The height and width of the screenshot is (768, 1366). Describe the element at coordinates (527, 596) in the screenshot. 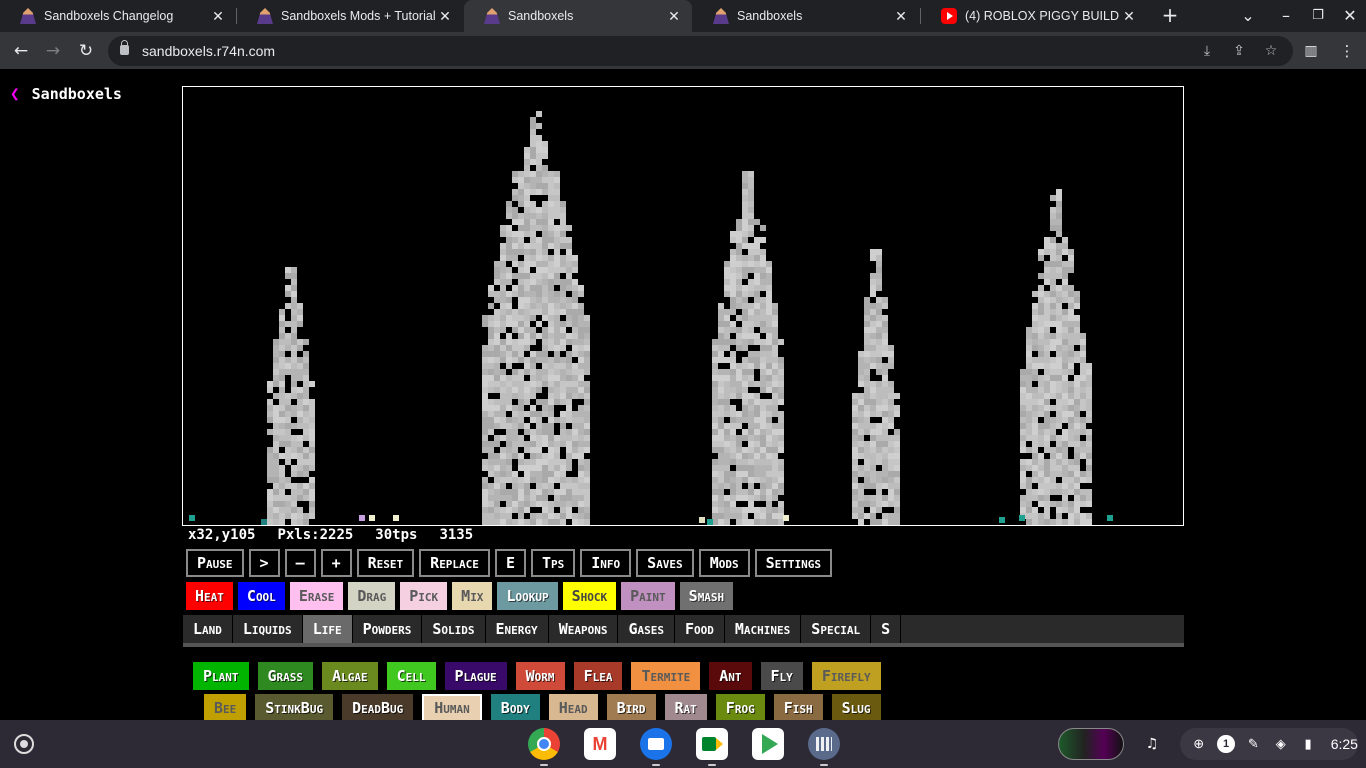

I see `lookup-tool-button: Lookup` at that location.